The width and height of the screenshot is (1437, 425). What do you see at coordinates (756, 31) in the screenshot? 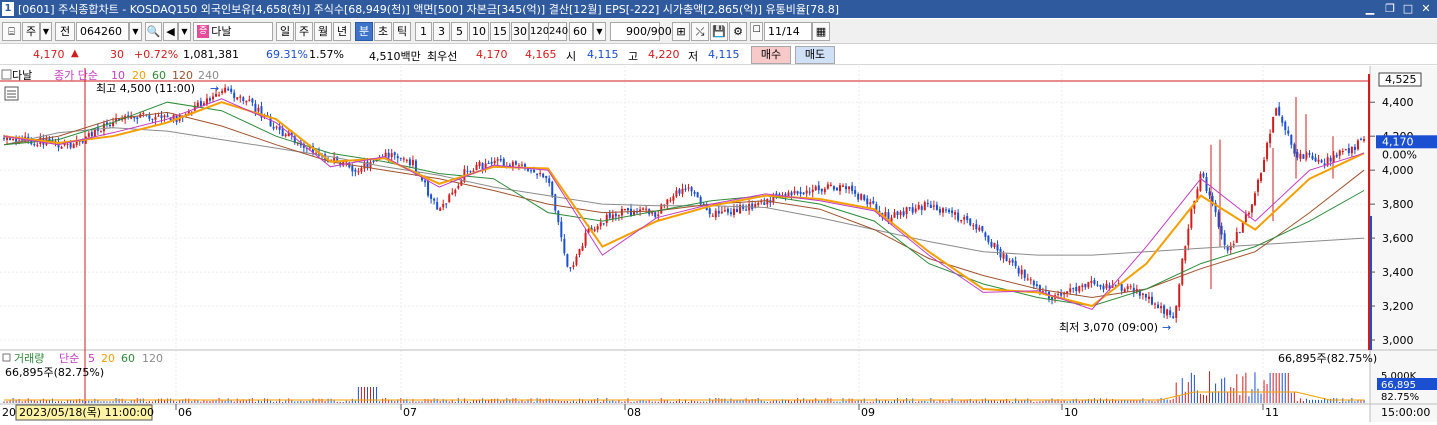
I see `date-checkbox: ☐` at bounding box center [756, 31].